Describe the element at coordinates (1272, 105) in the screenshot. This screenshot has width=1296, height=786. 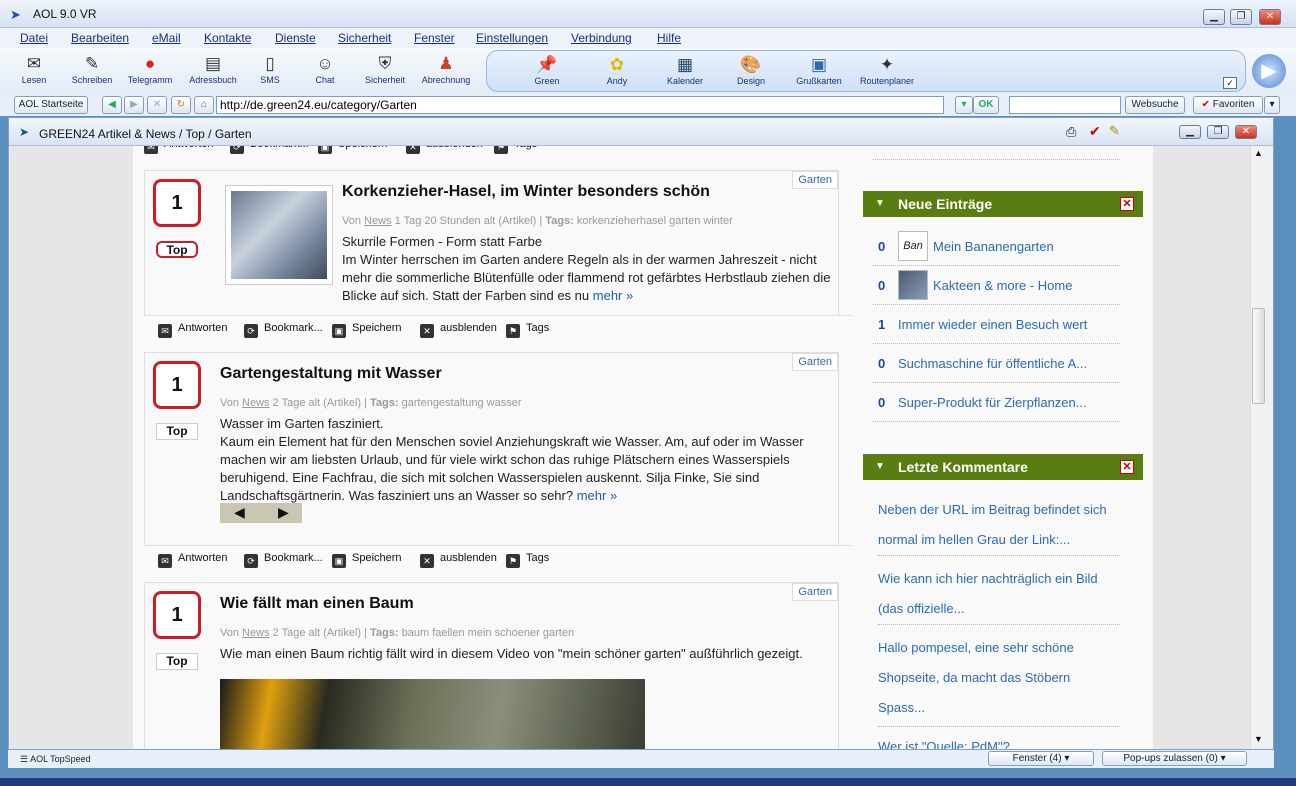
I see `favoriten-dropdown-icon: ▾` at that location.